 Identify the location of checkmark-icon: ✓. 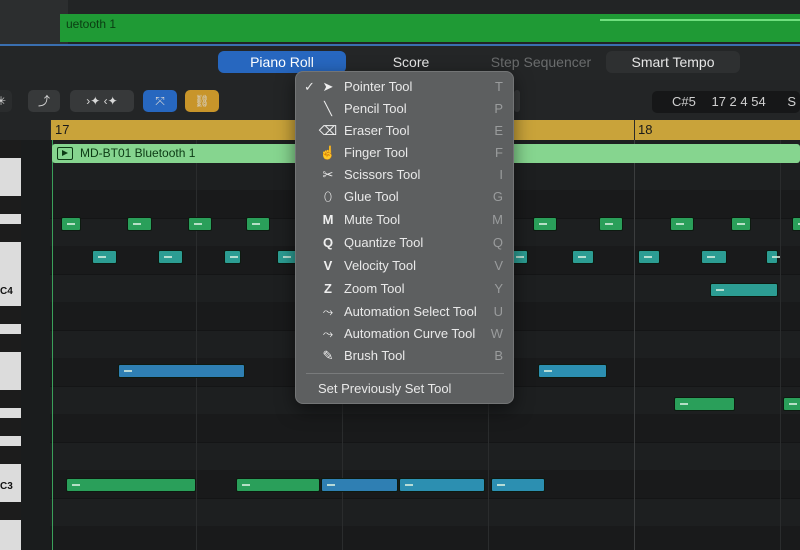
(309, 86).